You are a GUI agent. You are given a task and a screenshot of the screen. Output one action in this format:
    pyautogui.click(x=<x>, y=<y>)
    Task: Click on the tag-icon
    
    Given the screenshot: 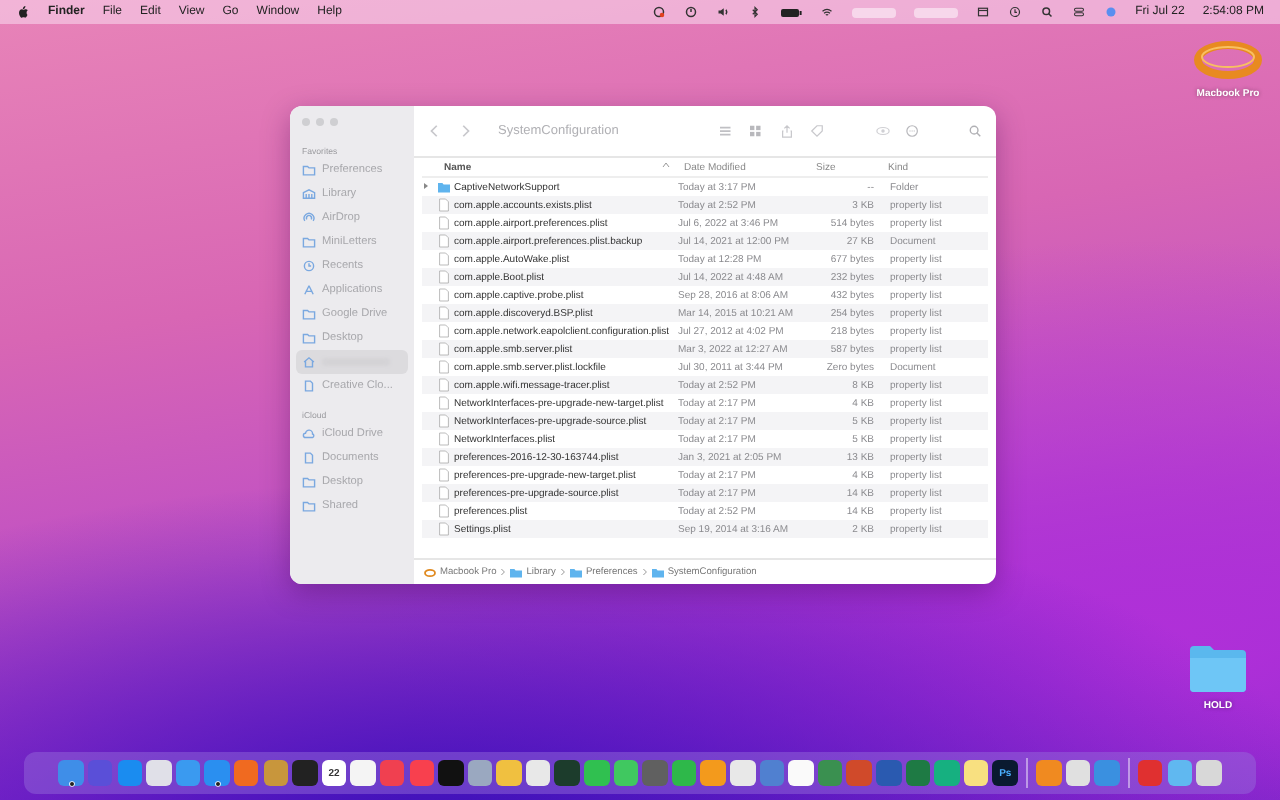 What is the action you would take?
    pyautogui.click(x=817, y=131)
    